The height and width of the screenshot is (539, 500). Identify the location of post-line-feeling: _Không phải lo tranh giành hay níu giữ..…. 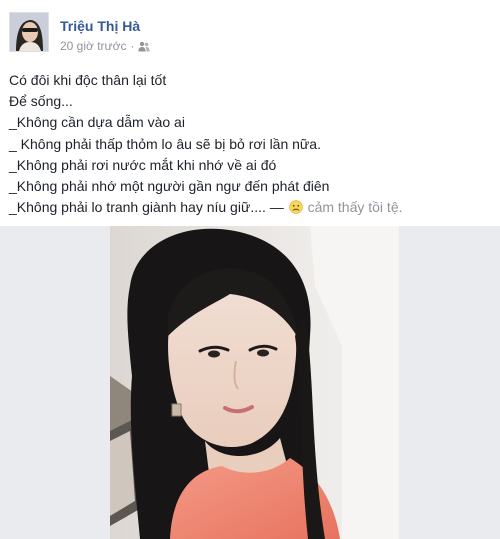
(249, 207).